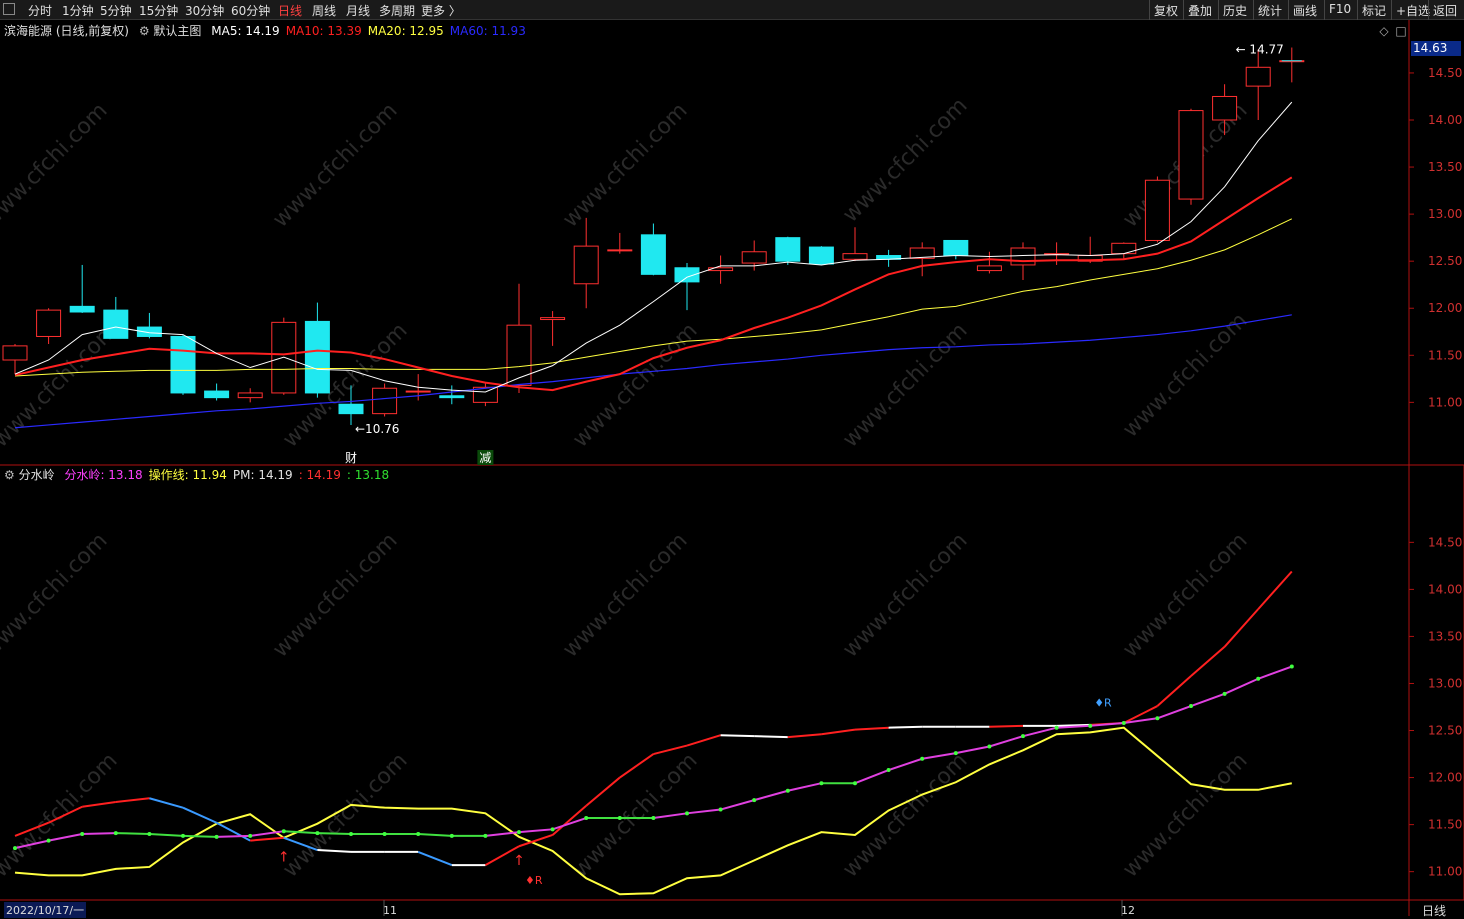  What do you see at coordinates (485, 458) in the screenshot?
I see `event-marker-reduce: 减` at bounding box center [485, 458].